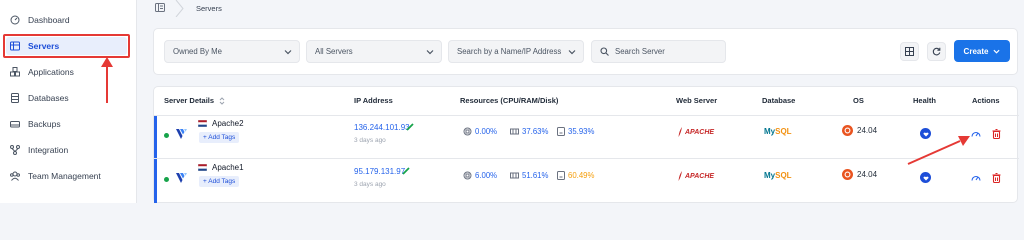 The image size is (1024, 240). Describe the element at coordinates (232, 51) in the screenshot. I see `owned-by-select: Owned By Me` at that location.